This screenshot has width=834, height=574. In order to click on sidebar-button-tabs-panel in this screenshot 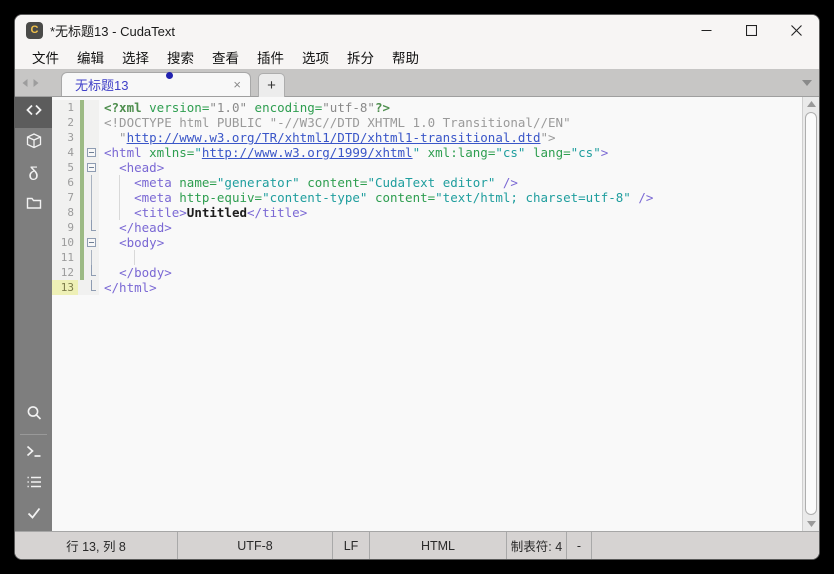, I will do `click(33, 205)`.